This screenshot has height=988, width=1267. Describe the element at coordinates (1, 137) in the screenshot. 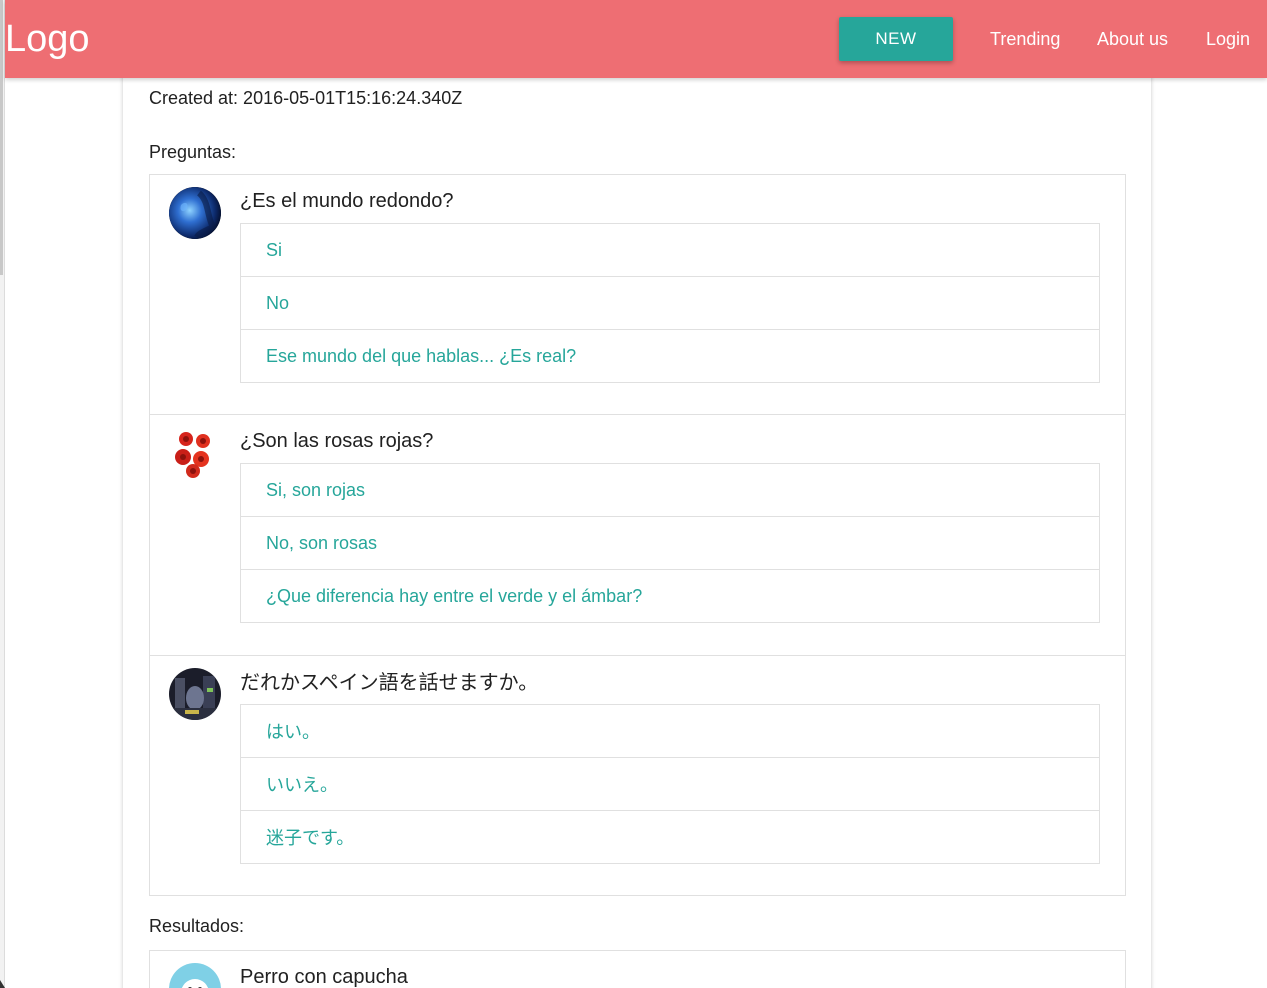

I see `scrollbar-thumb` at that location.